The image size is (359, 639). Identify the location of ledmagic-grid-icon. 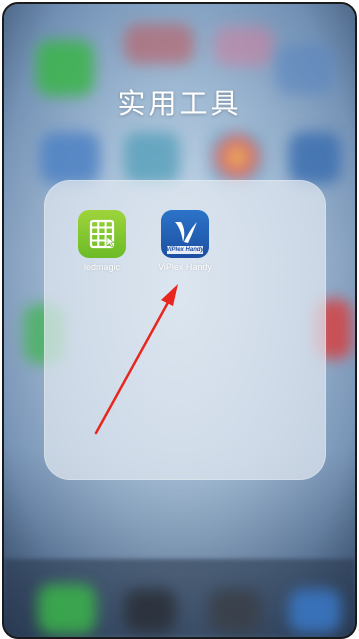
(102, 234).